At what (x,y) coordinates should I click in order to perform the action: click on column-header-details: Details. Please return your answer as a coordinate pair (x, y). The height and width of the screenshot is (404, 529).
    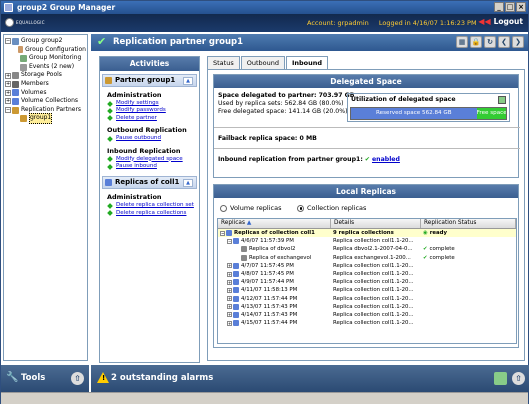
    Looking at the image, I should click on (376, 223).